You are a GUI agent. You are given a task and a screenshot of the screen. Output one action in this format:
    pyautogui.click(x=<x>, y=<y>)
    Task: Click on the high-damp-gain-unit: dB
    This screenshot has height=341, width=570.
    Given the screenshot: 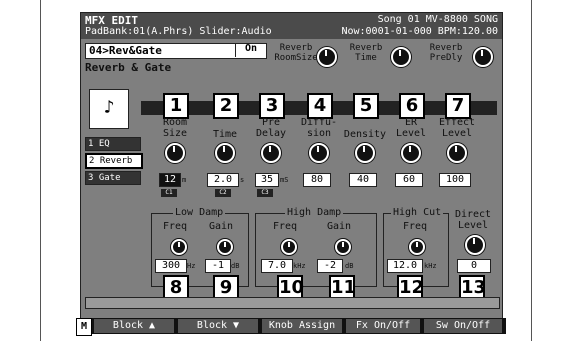 What is the action you would take?
    pyautogui.click(x=349, y=266)
    